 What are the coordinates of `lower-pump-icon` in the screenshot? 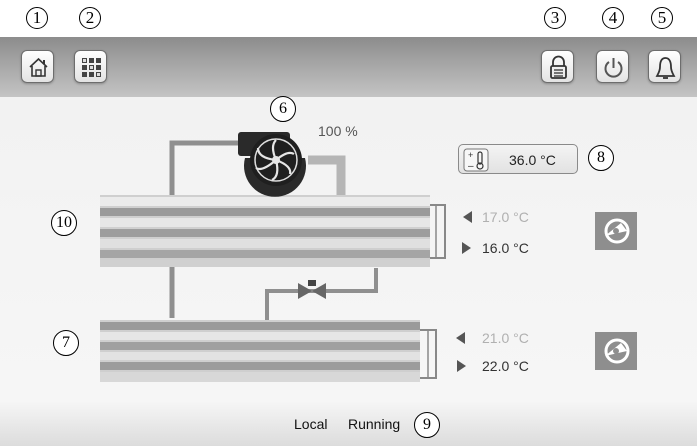 It's located at (616, 351).